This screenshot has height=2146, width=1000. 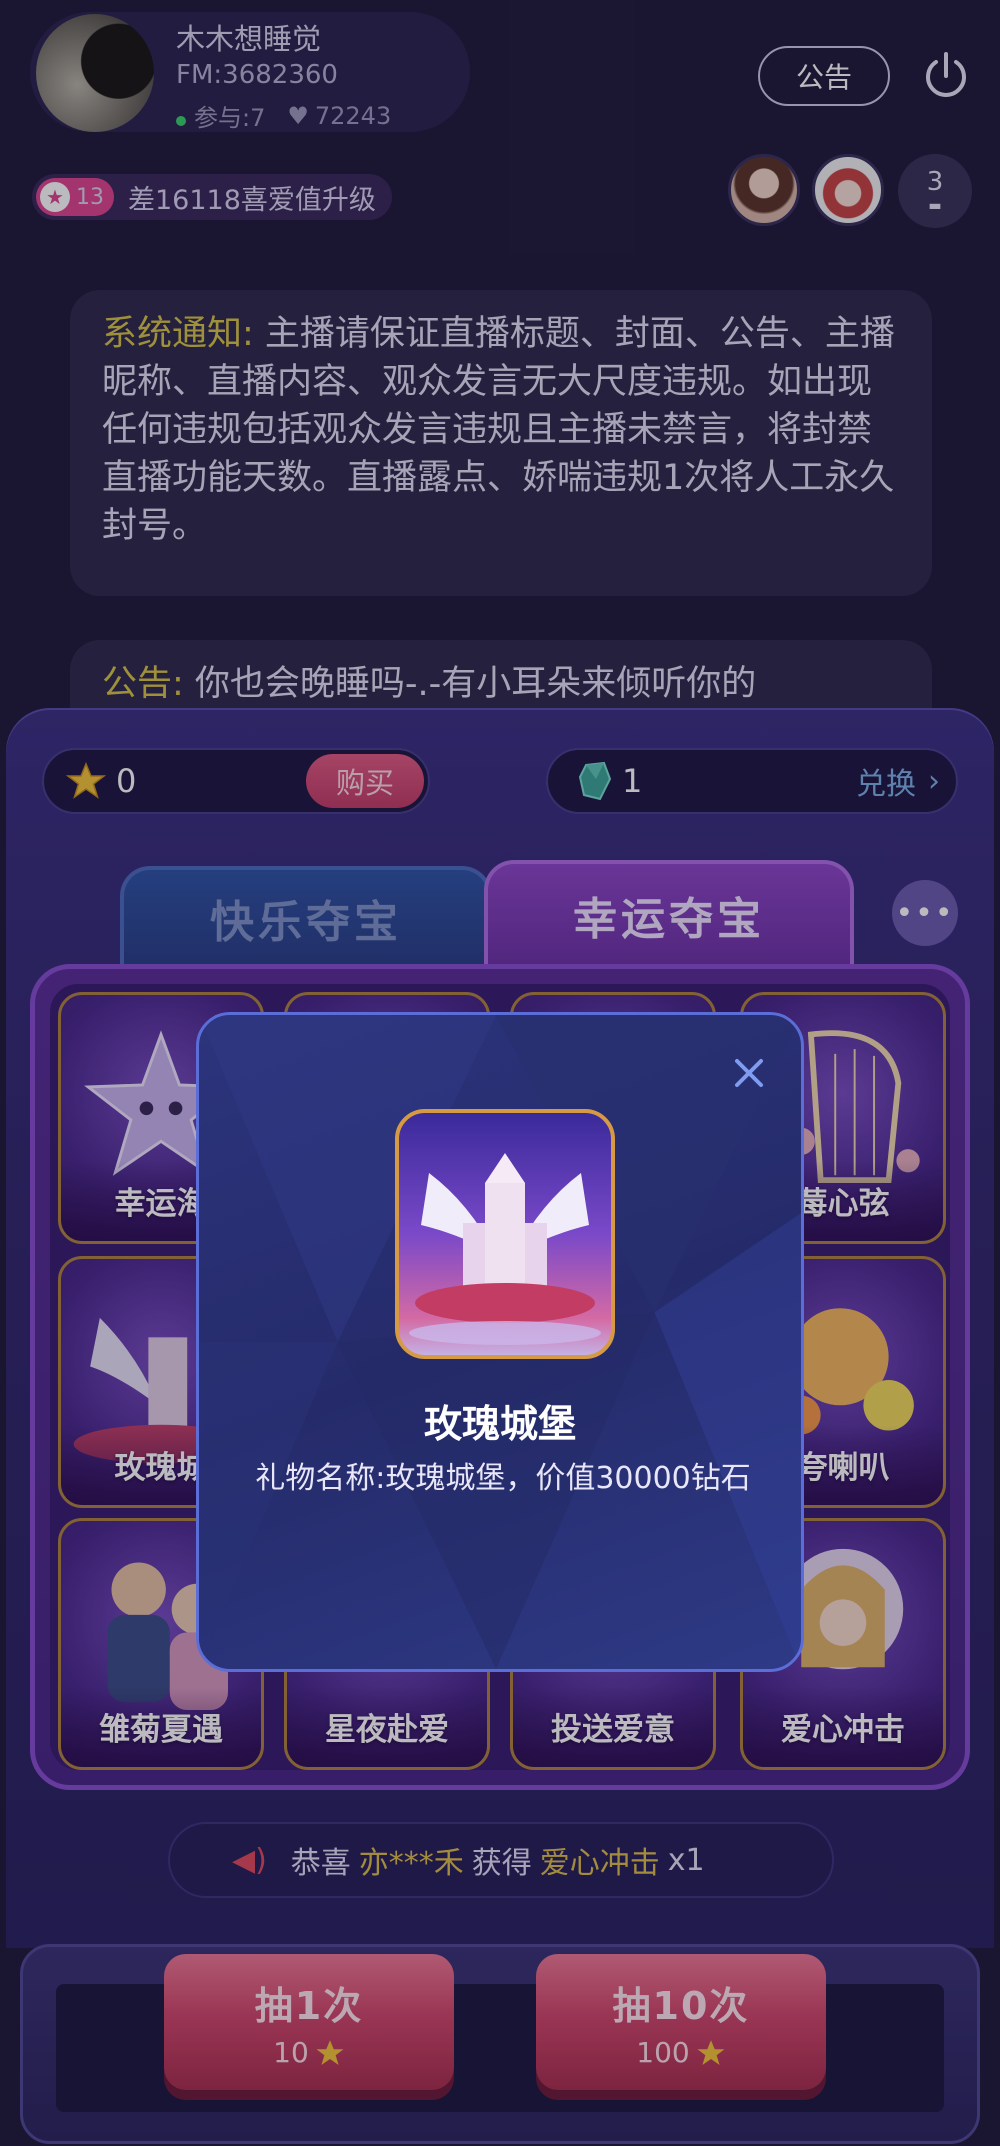 I want to click on gift-image, so click(x=505, y=1234).